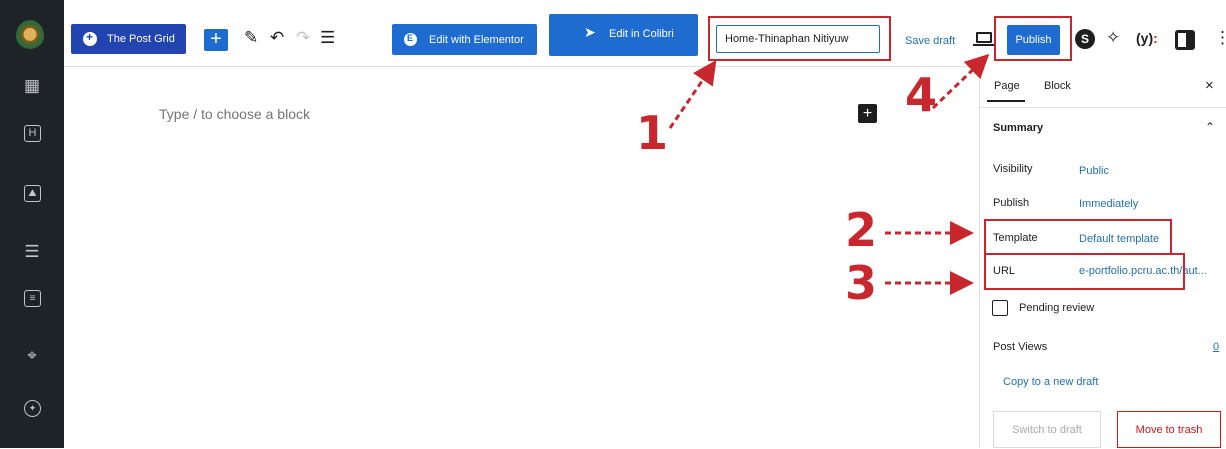  I want to click on annotation-arrows, so click(829, 174).